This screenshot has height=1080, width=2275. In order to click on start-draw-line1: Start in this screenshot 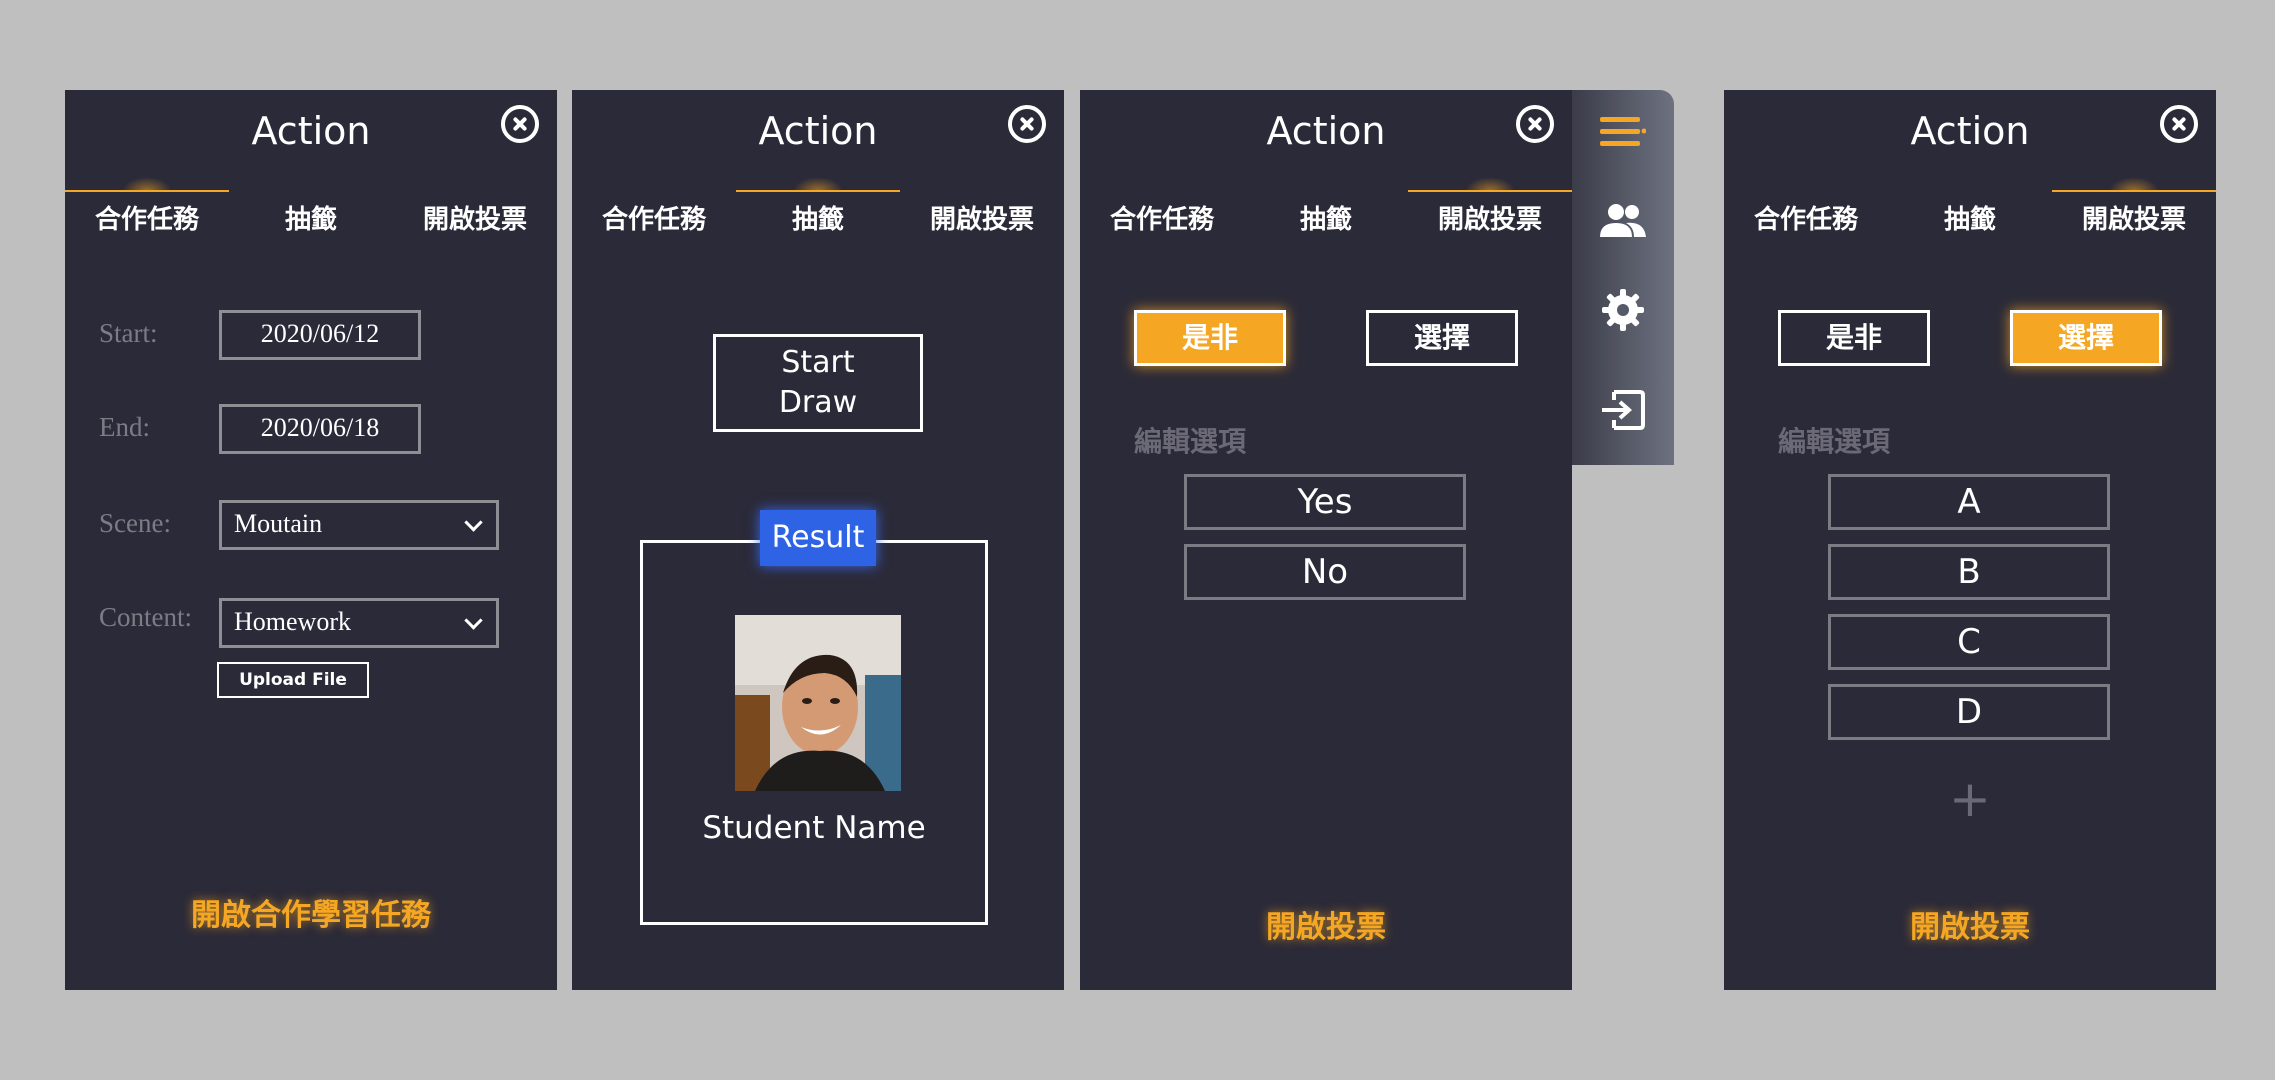, I will do `click(818, 362)`.